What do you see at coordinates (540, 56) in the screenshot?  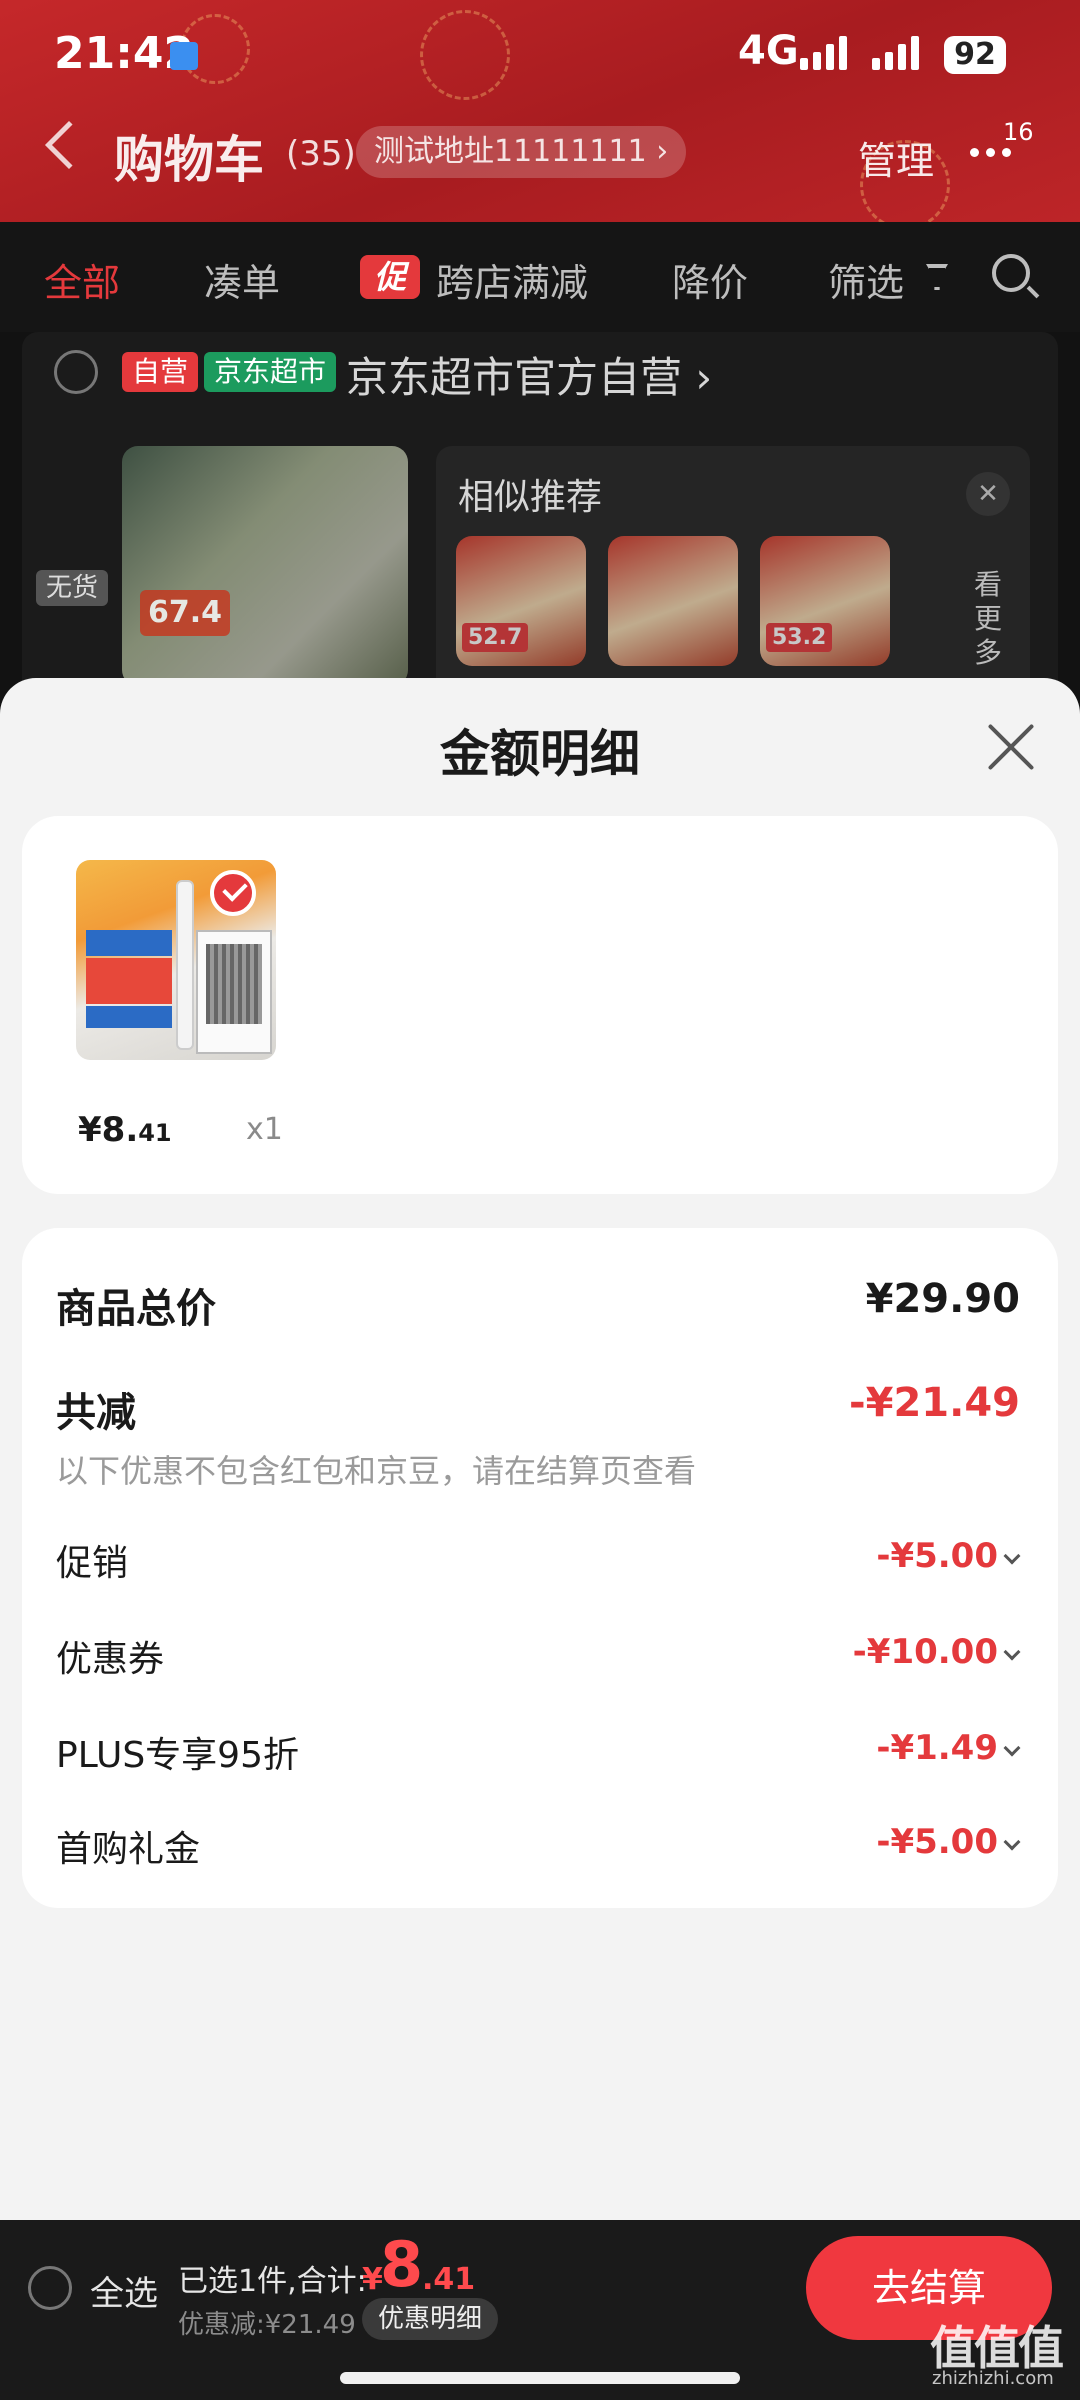 I see `status-bar: 21:42 4G 92` at bounding box center [540, 56].